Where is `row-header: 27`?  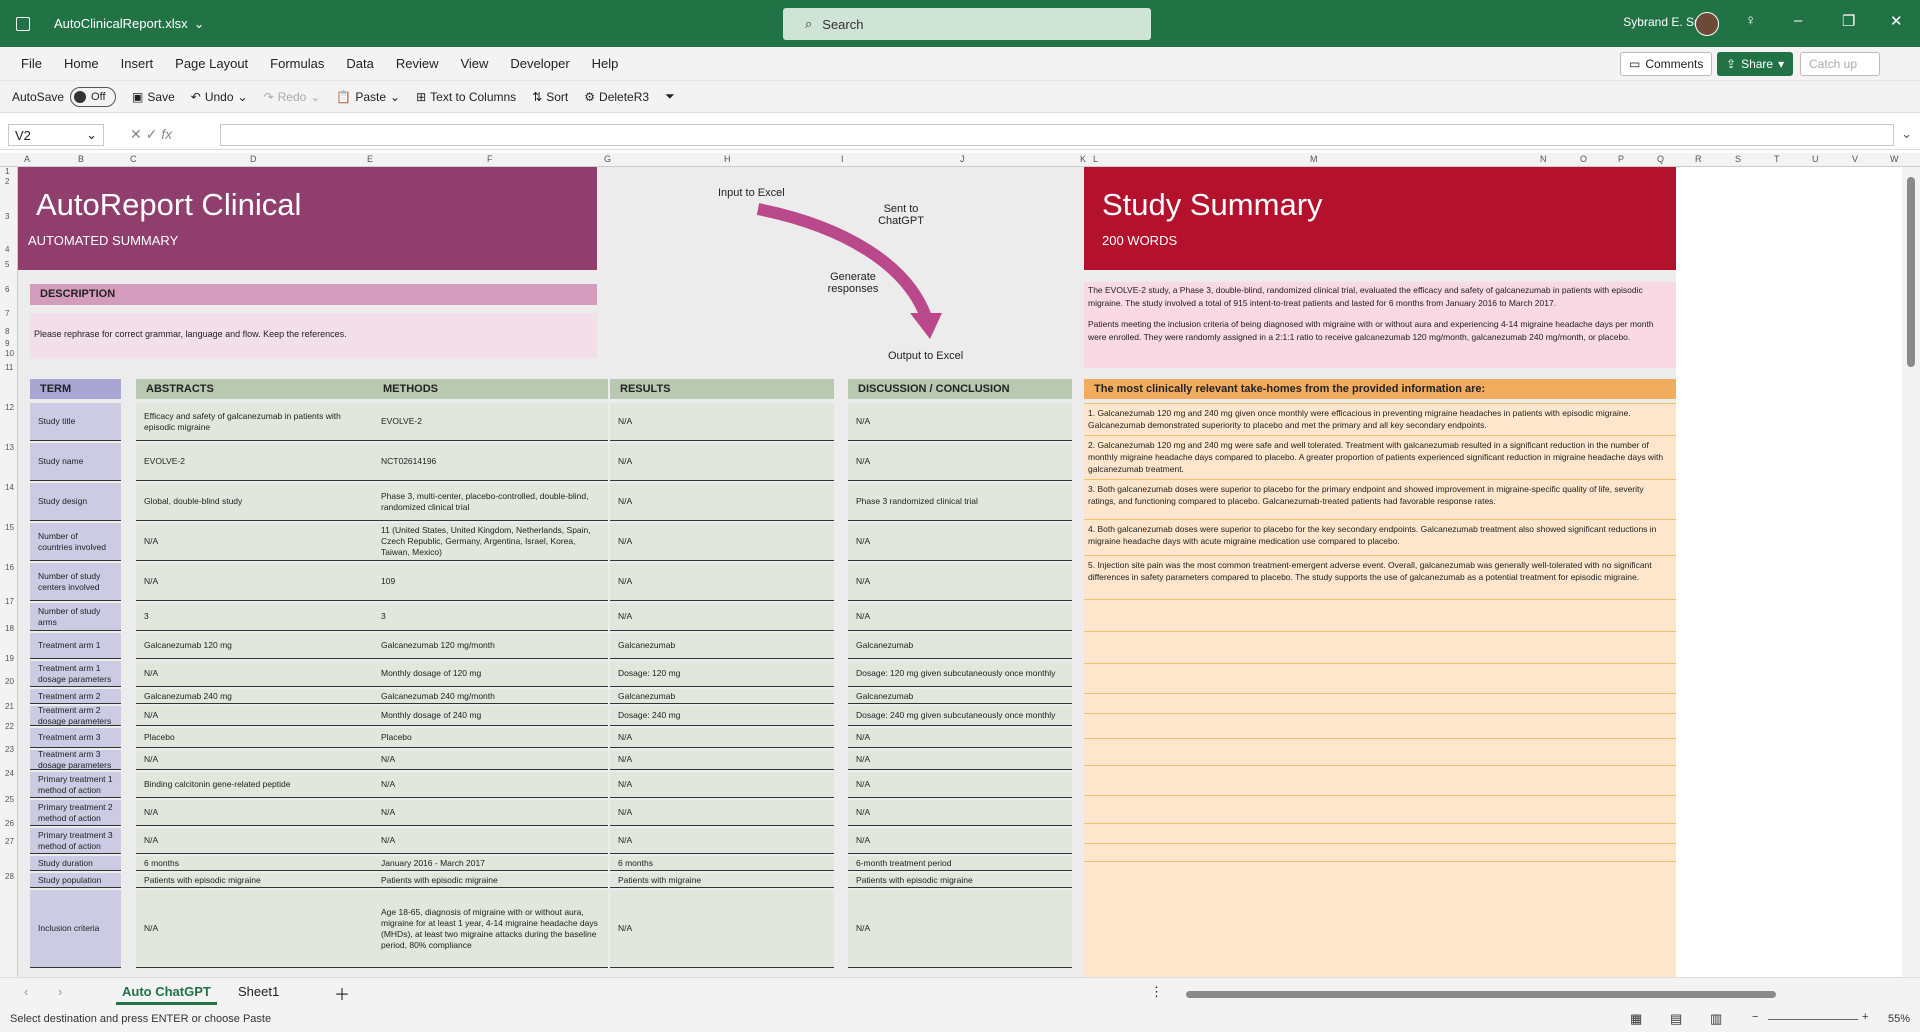
row-header: 27 is located at coordinates (9, 841).